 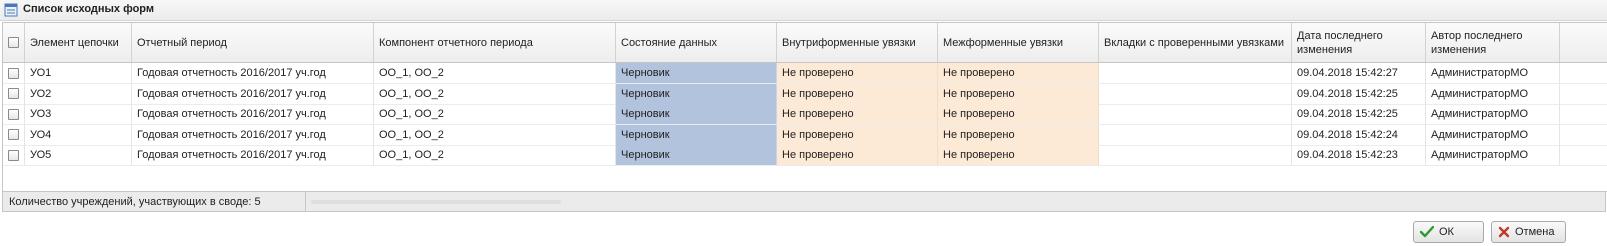 I want to click on cell-last-modified-date: 09.04.2018 15:42:24, so click(x=1359, y=134).